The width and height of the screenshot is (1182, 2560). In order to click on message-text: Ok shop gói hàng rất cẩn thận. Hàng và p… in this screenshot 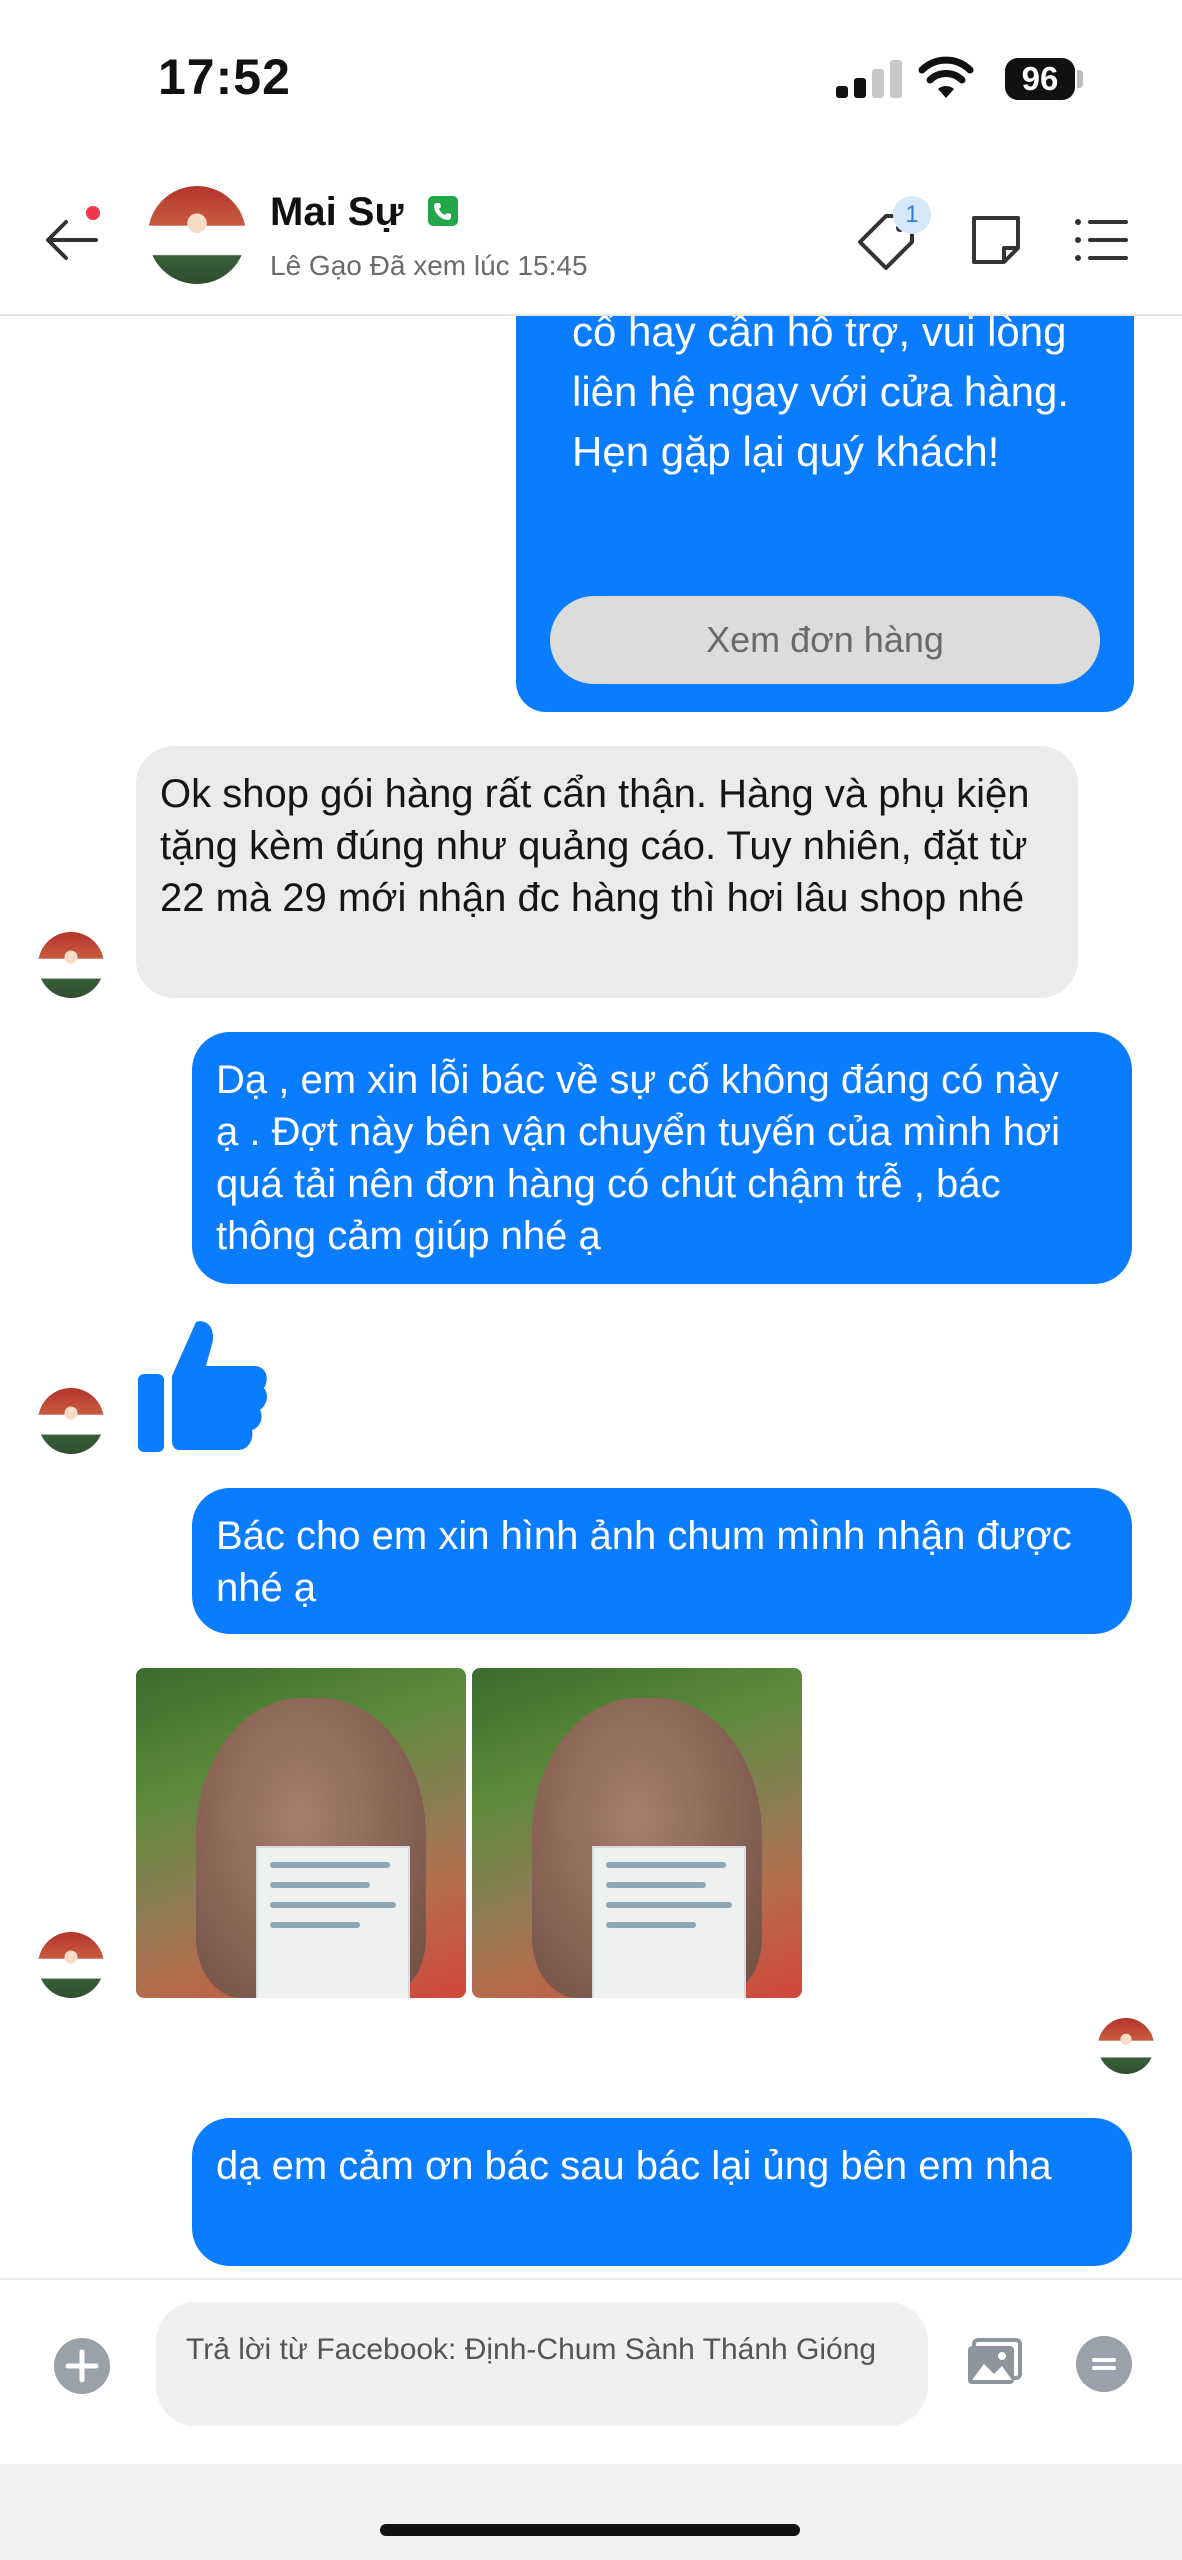, I will do `click(595, 846)`.